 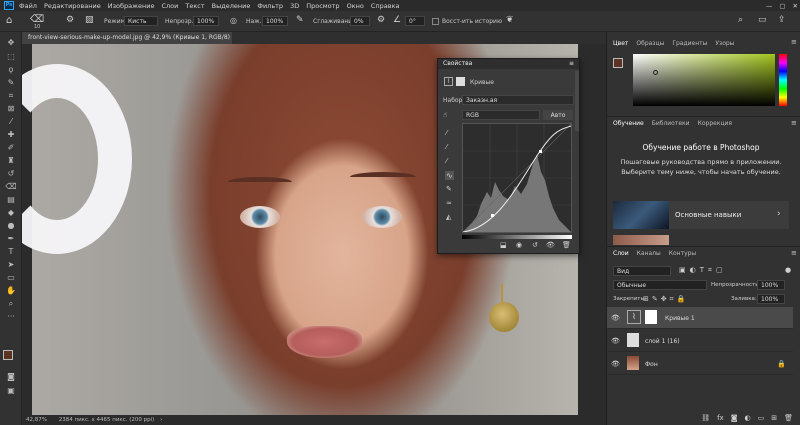 What do you see at coordinates (445, 115) in the screenshot?
I see `target-adjust-icon: ☝` at bounding box center [445, 115].